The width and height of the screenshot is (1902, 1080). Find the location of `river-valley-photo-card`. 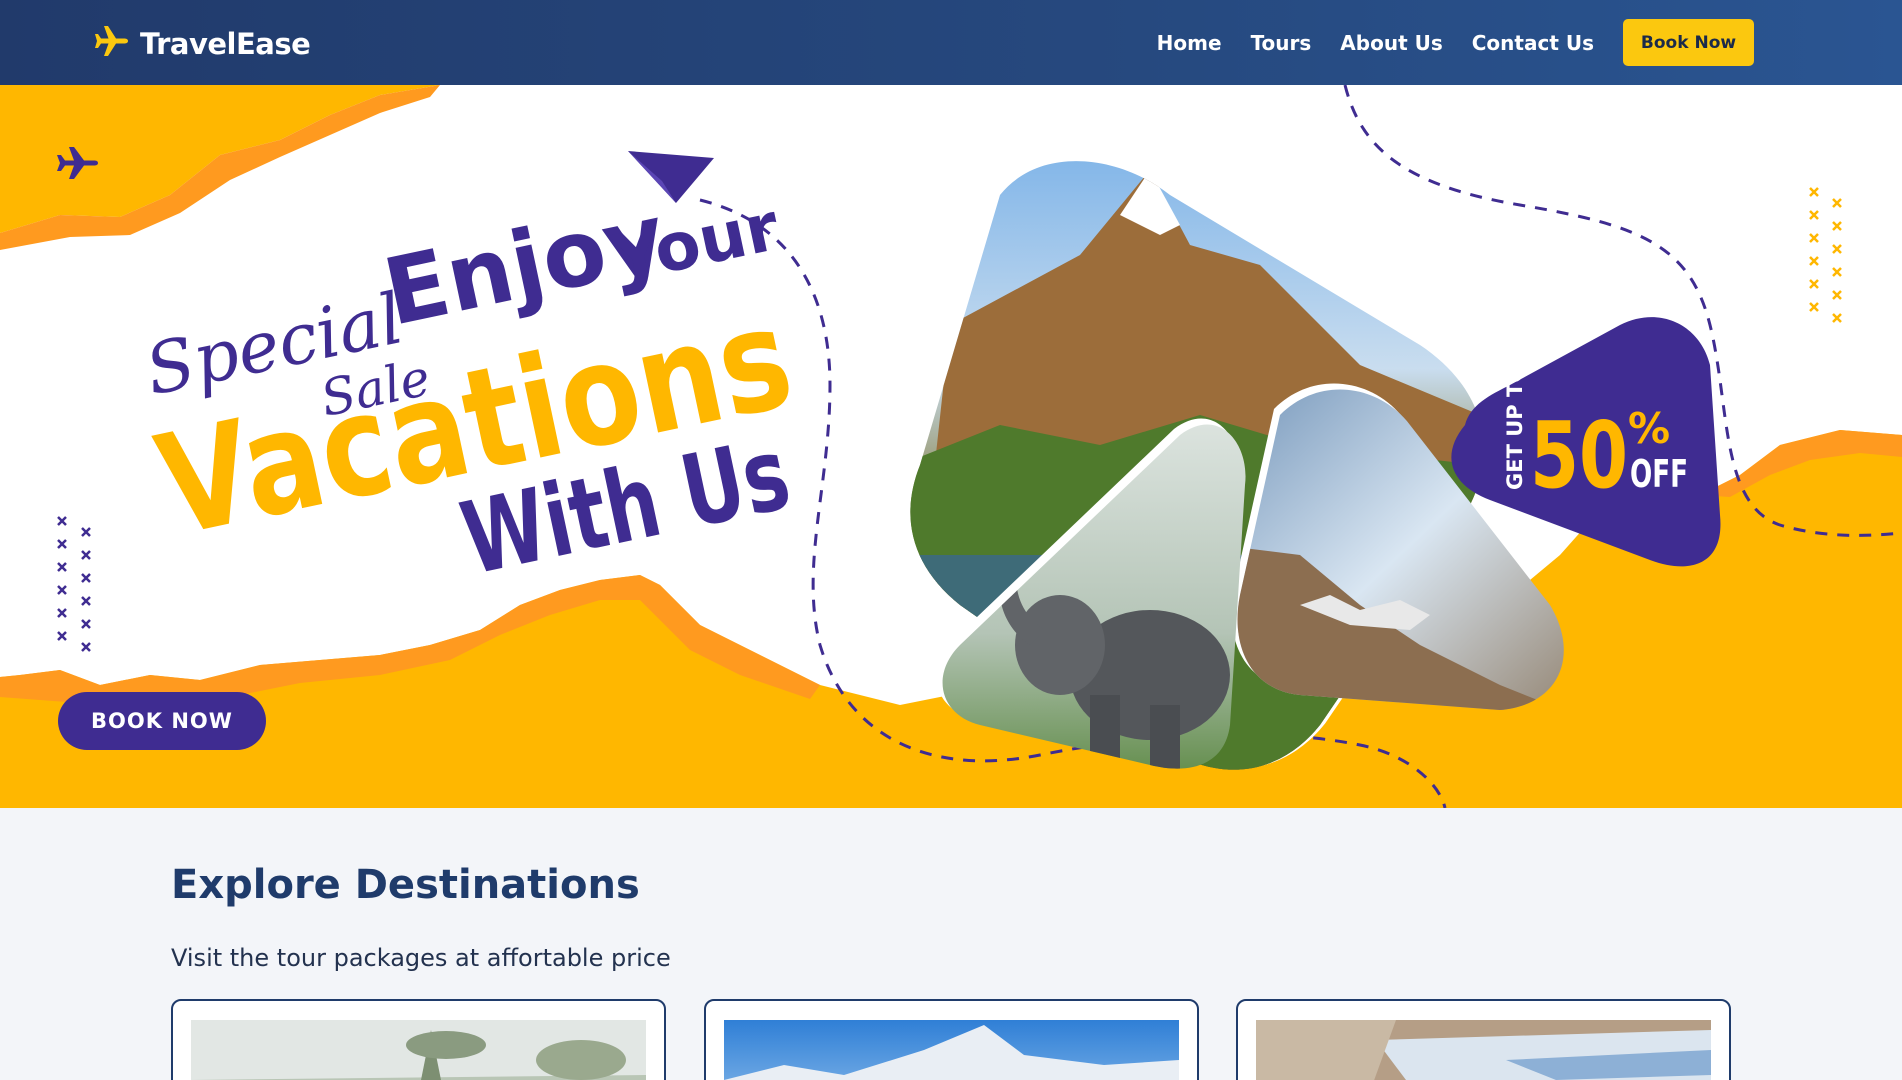

river-valley-photo-card is located at coordinates (1483, 1050).